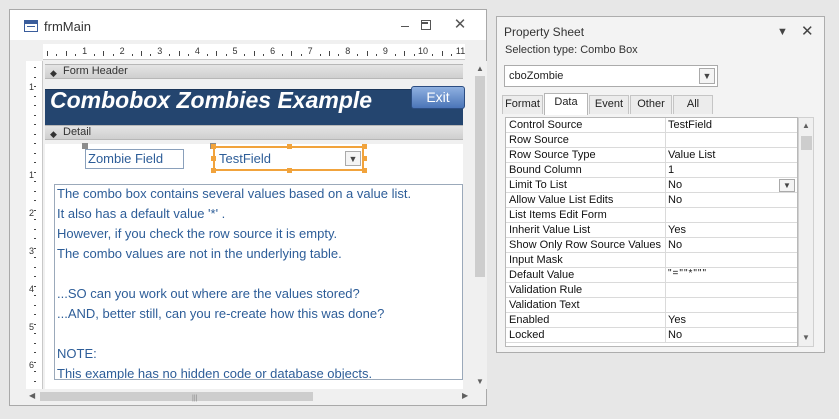 The height and width of the screenshot is (419, 839). I want to click on property-row: Allow Value List Edits No, so click(651, 200).